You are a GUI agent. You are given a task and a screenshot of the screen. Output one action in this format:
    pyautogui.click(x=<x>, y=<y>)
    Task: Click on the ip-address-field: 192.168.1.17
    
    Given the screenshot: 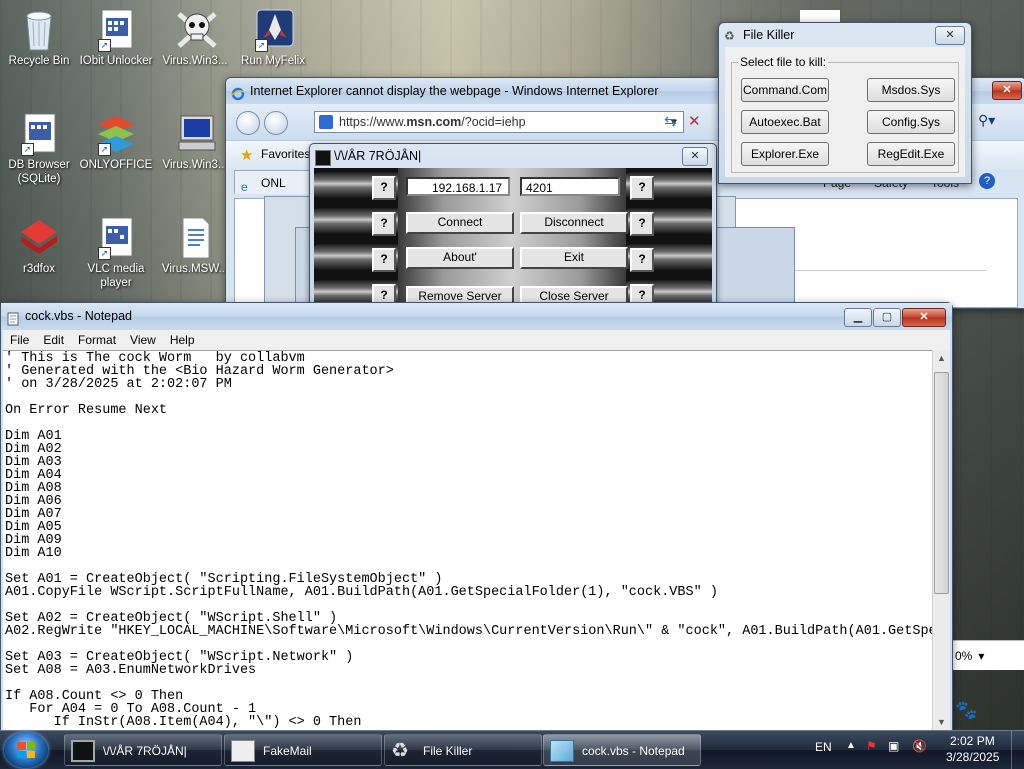 What is the action you would take?
    pyautogui.click(x=458, y=186)
    